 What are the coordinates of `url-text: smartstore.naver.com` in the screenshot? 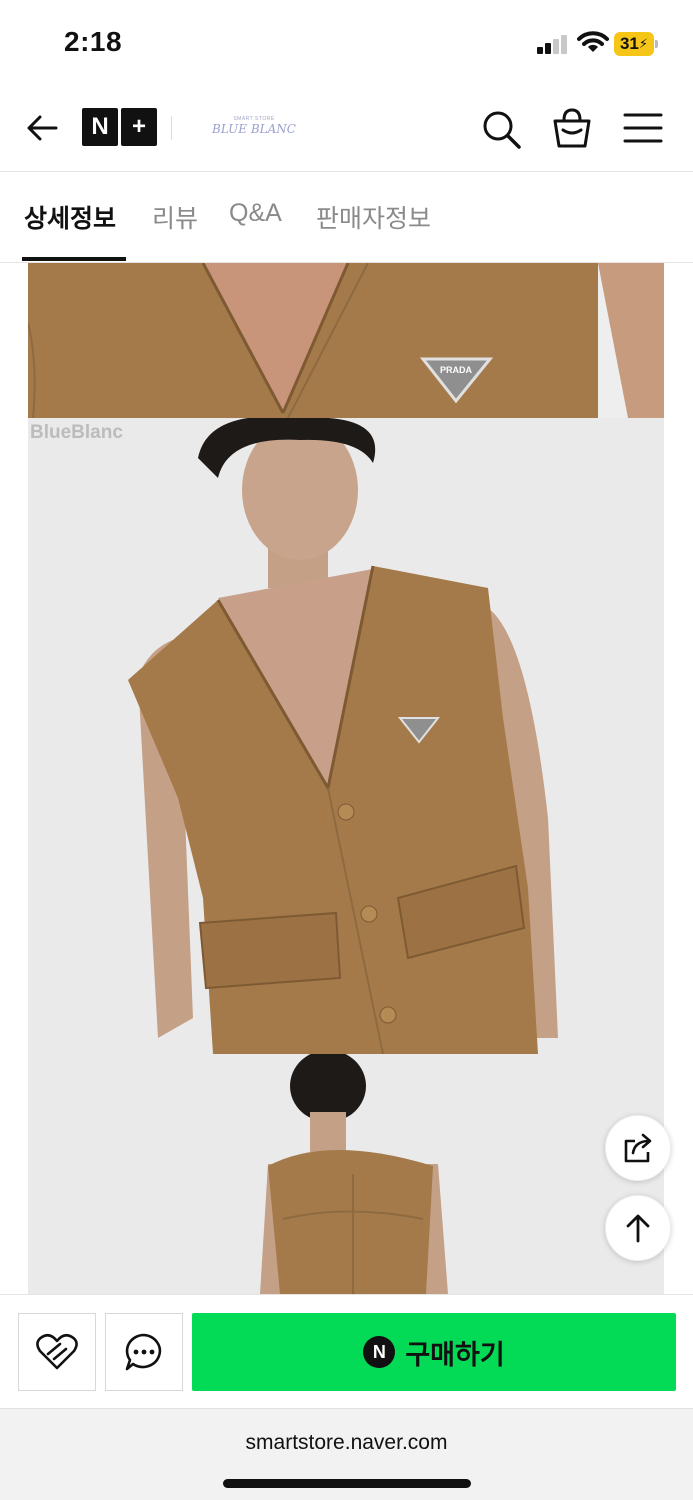 It's located at (346, 1442).